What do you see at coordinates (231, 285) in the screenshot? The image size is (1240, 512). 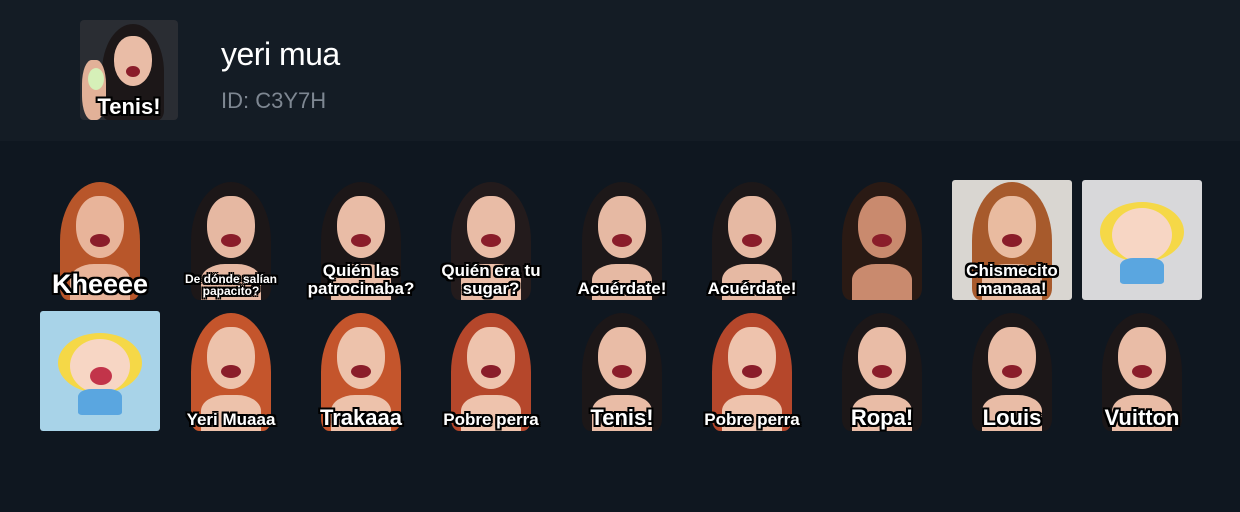 I see `sticker-caption: De dónde salían papacito?` at bounding box center [231, 285].